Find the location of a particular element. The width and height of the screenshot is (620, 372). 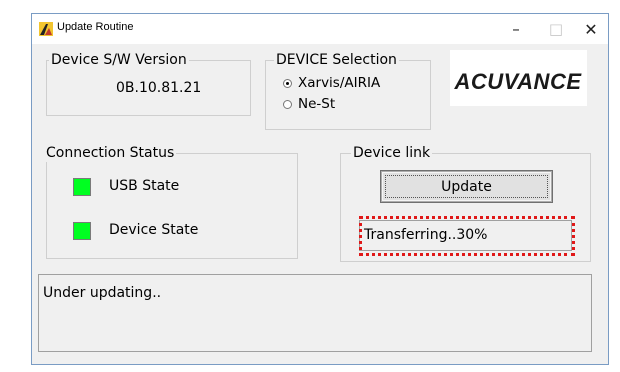

acuvance-logo: ACUVANCE is located at coordinates (518, 78).